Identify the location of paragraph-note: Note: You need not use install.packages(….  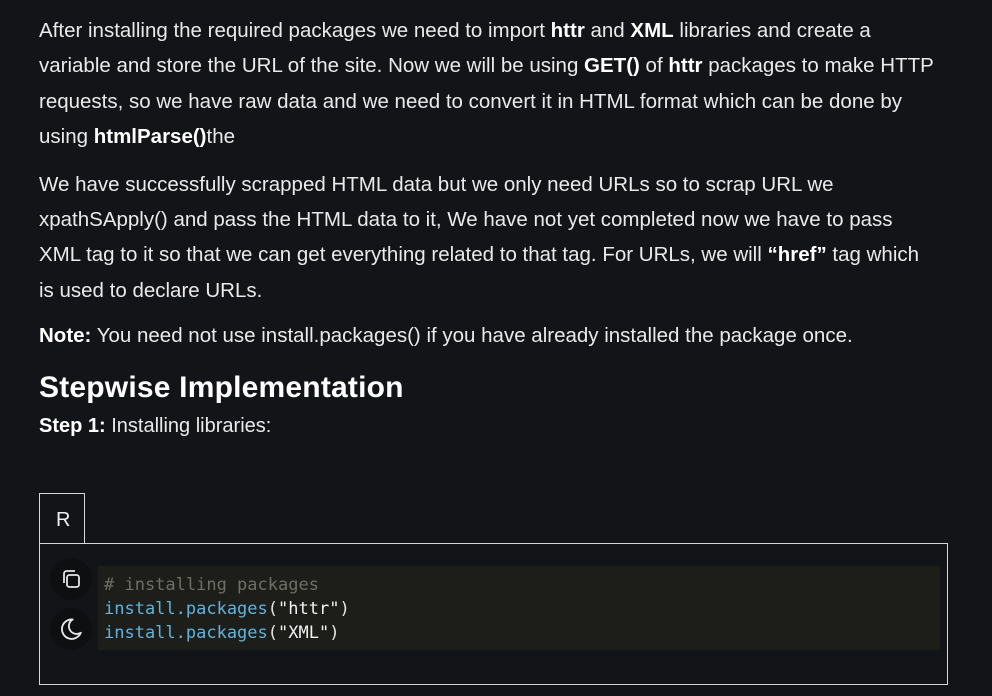
(489, 335).